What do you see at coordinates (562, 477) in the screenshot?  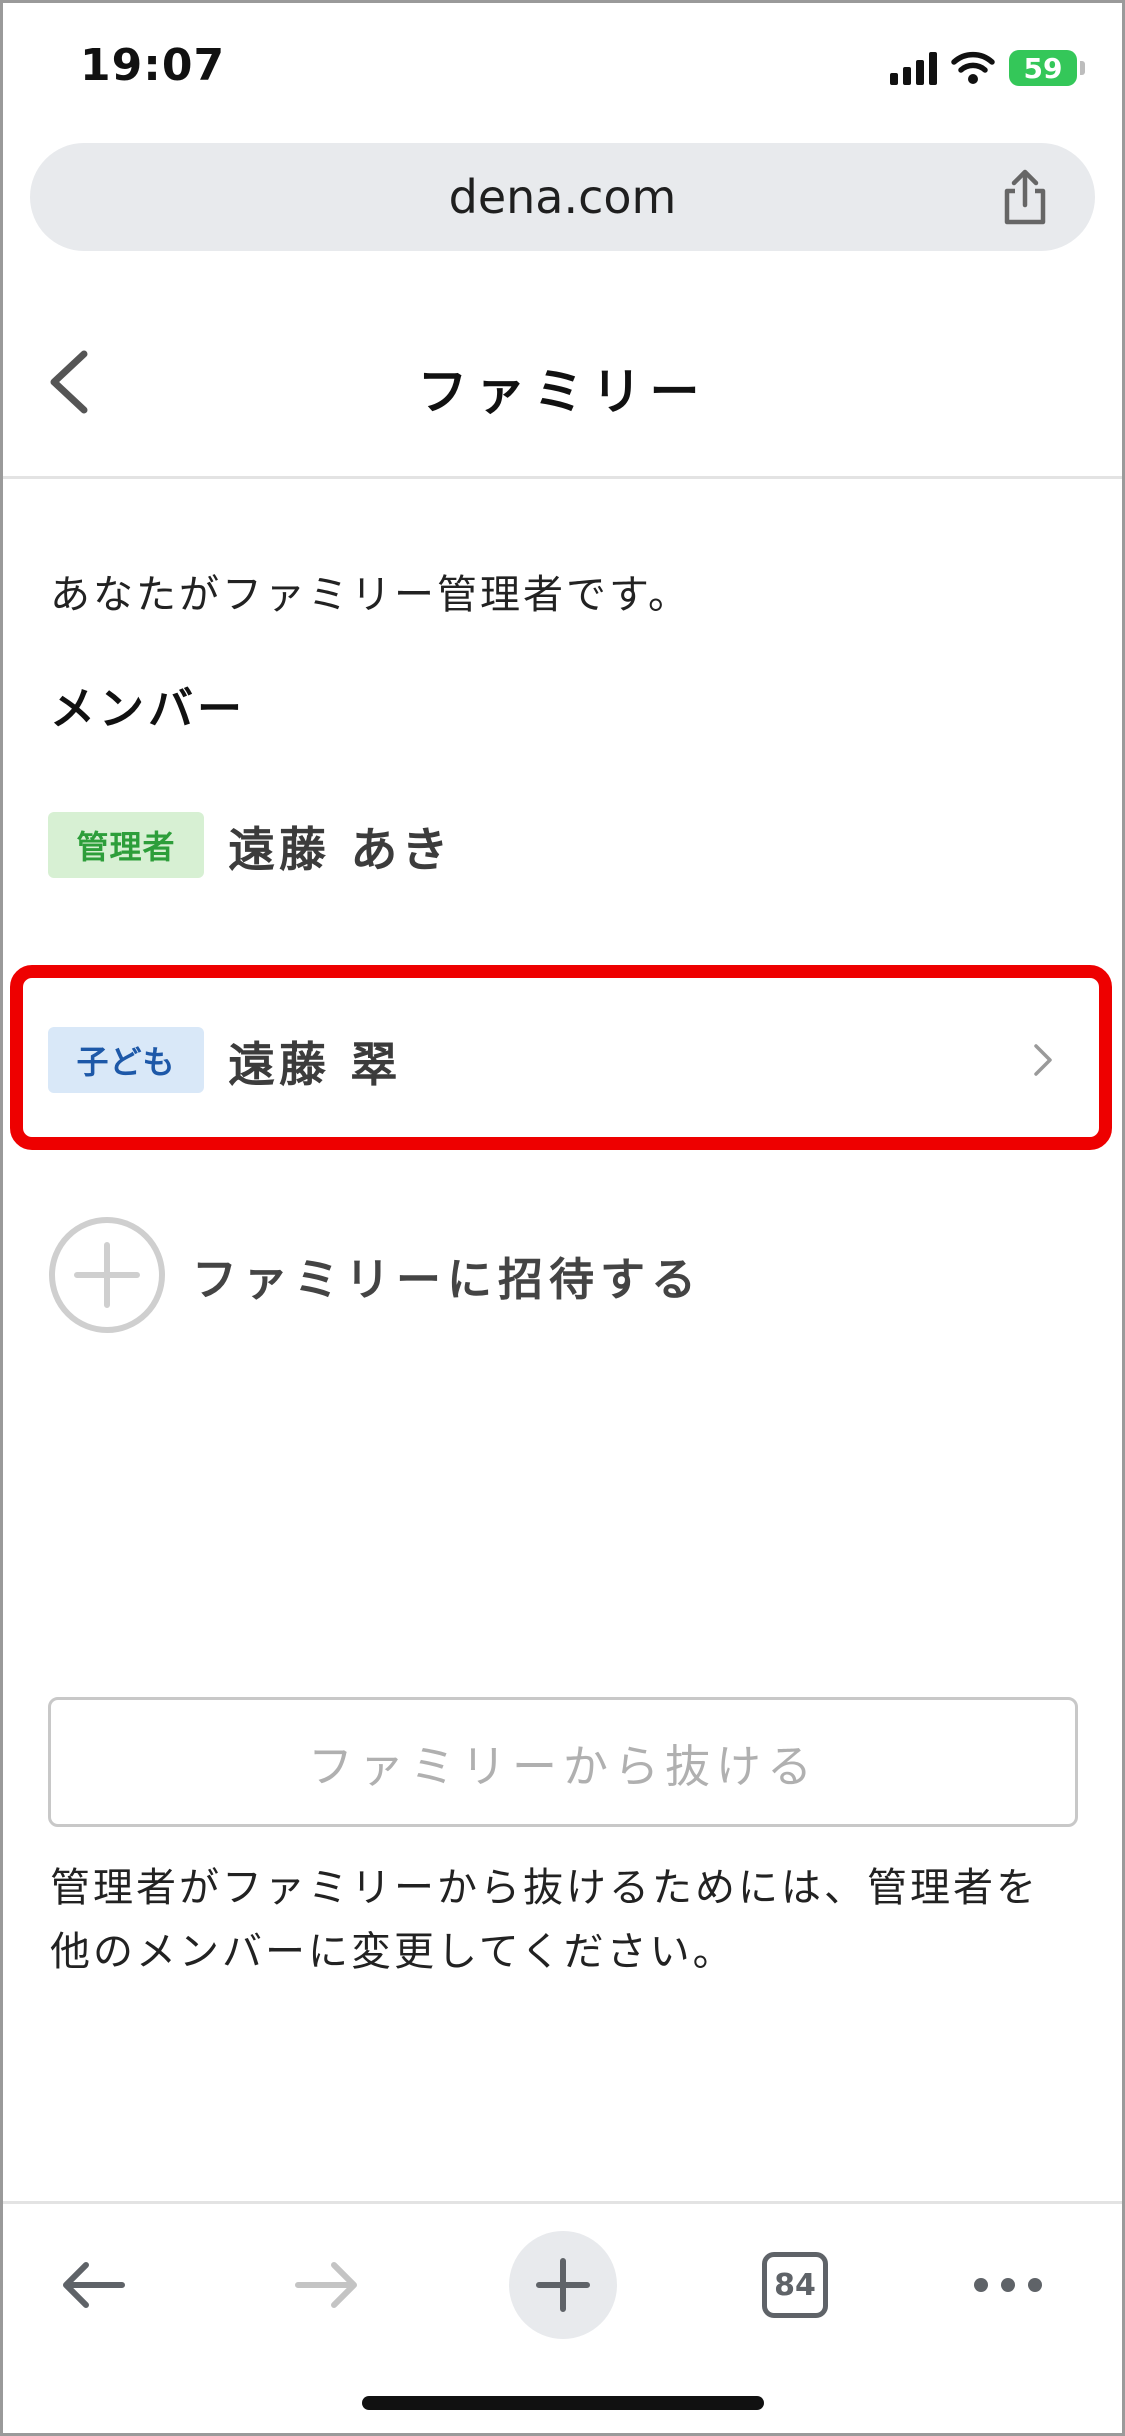 I see `header-divider` at bounding box center [562, 477].